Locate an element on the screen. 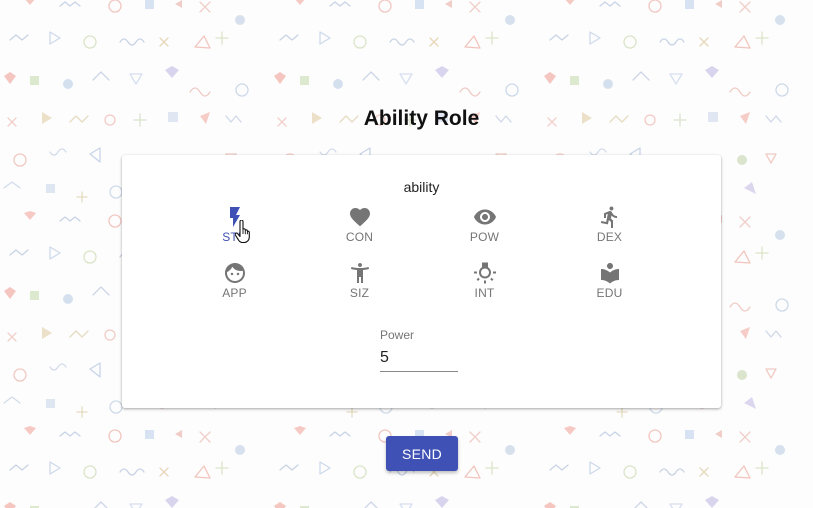  power-field: Power is located at coordinates (419, 350).